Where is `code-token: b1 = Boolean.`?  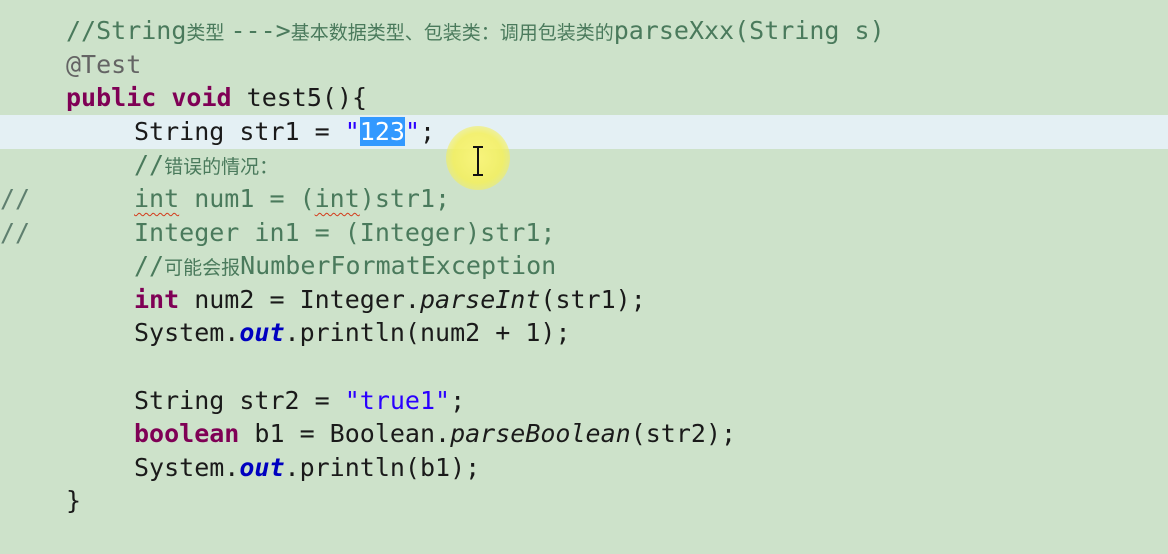 code-token: b1 = Boolean. is located at coordinates (345, 434).